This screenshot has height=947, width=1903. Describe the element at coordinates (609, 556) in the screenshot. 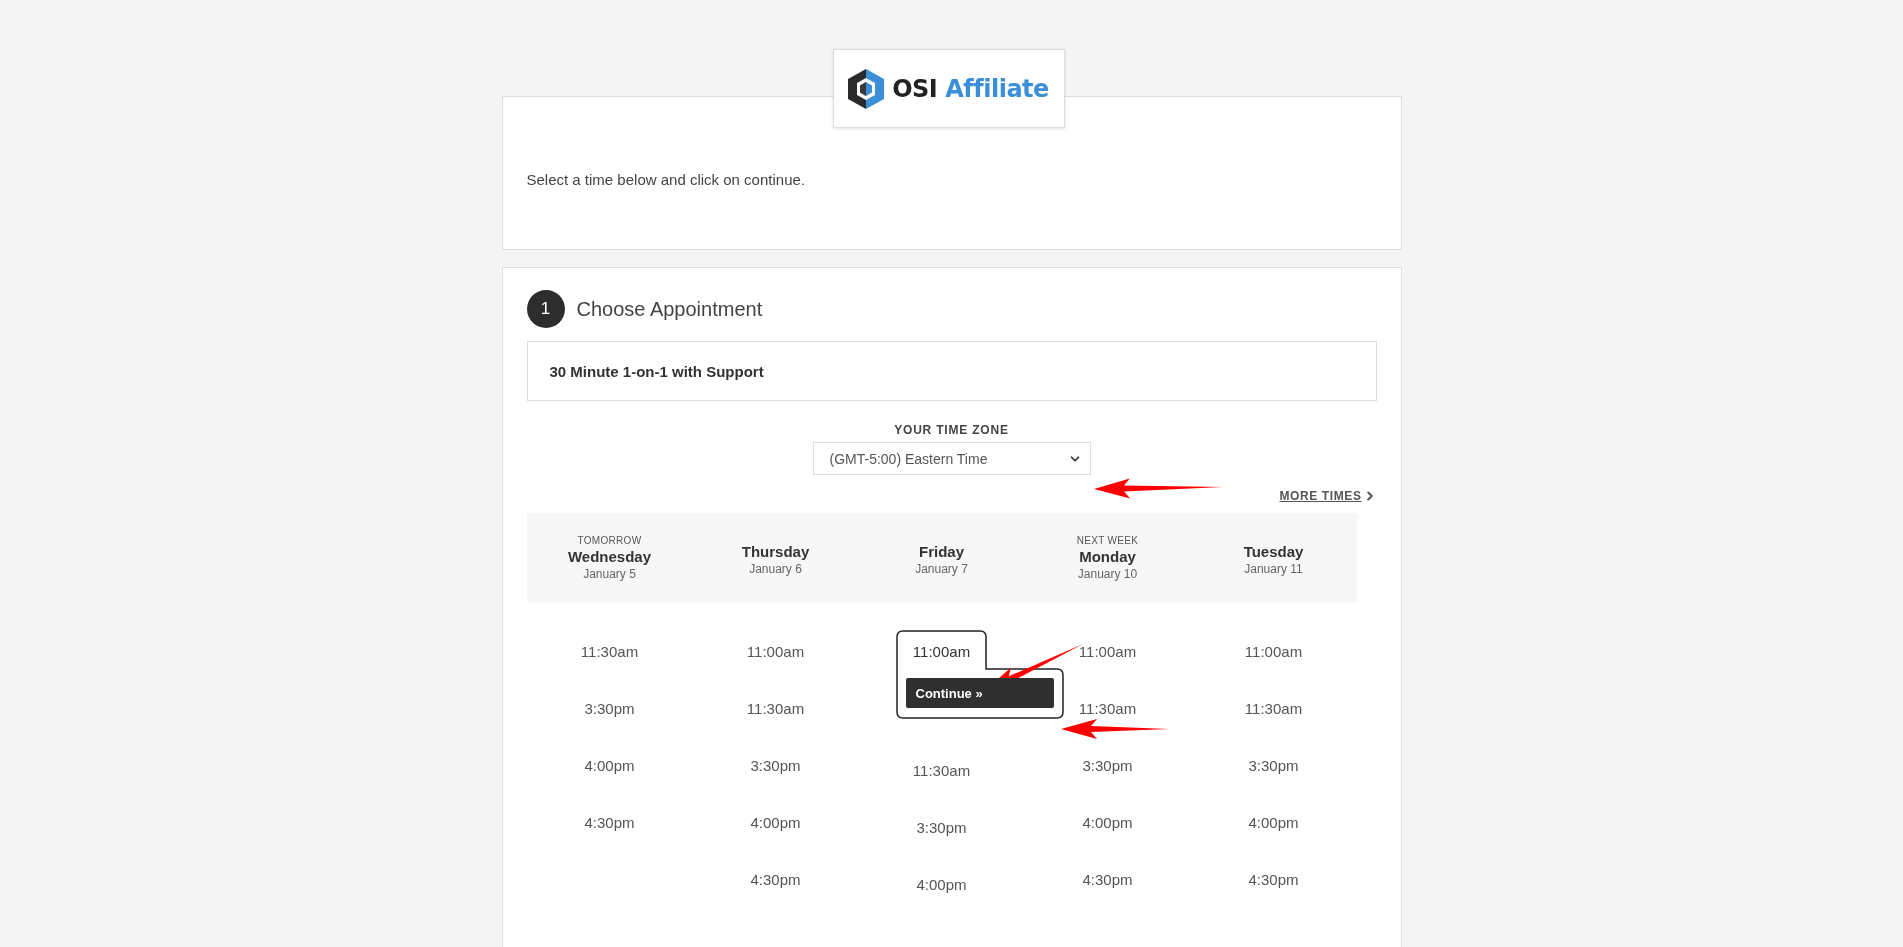

I see `day-name: Wednesday` at that location.